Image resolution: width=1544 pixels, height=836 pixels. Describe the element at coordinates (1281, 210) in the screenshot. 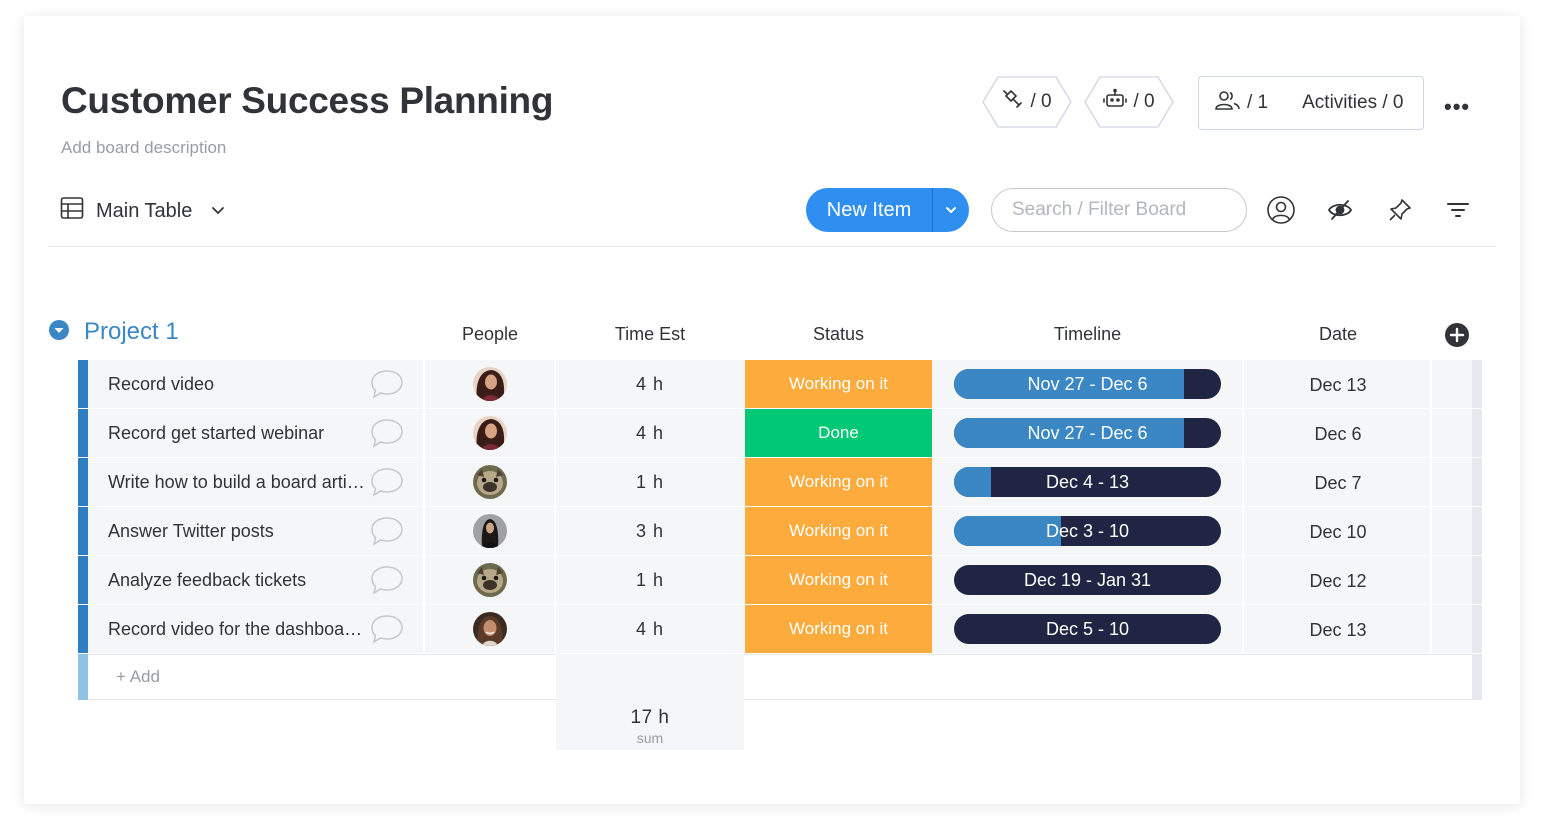

I see `person-filter-icon` at that location.